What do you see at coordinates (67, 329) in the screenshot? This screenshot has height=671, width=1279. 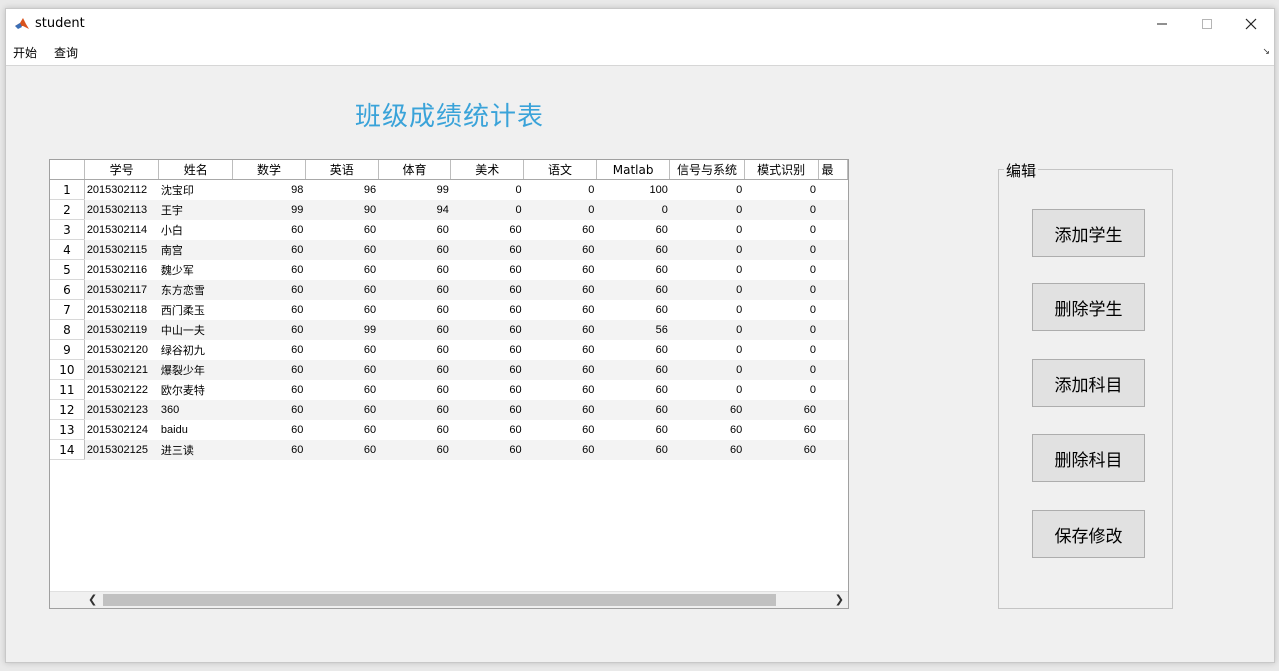 I see `row-number: 8` at bounding box center [67, 329].